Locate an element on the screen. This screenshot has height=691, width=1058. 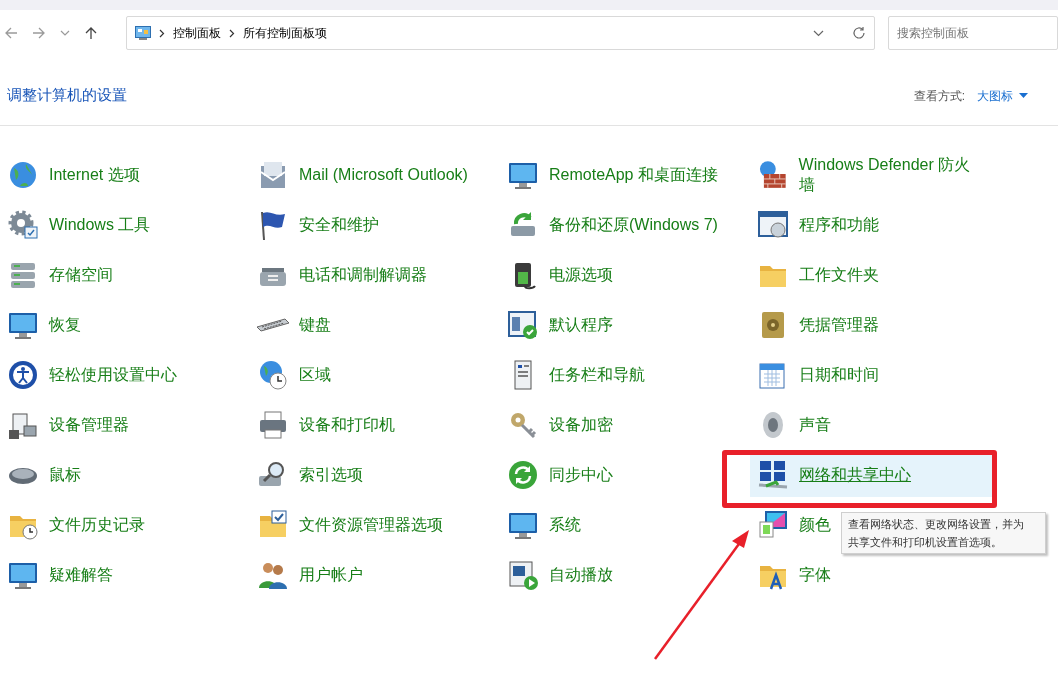
control-panel-item: 文件资源管理器选项 is located at coordinates (371, 525).